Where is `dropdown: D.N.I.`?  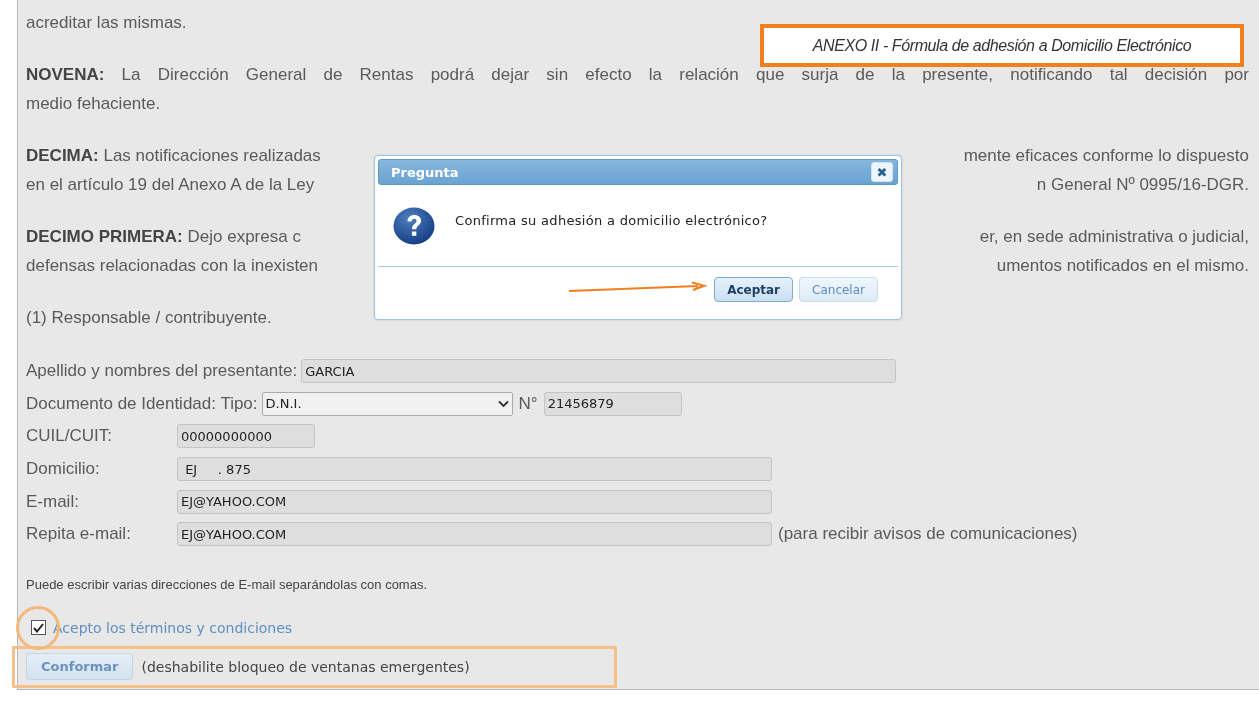 dropdown: D.N.I. is located at coordinates (387, 403).